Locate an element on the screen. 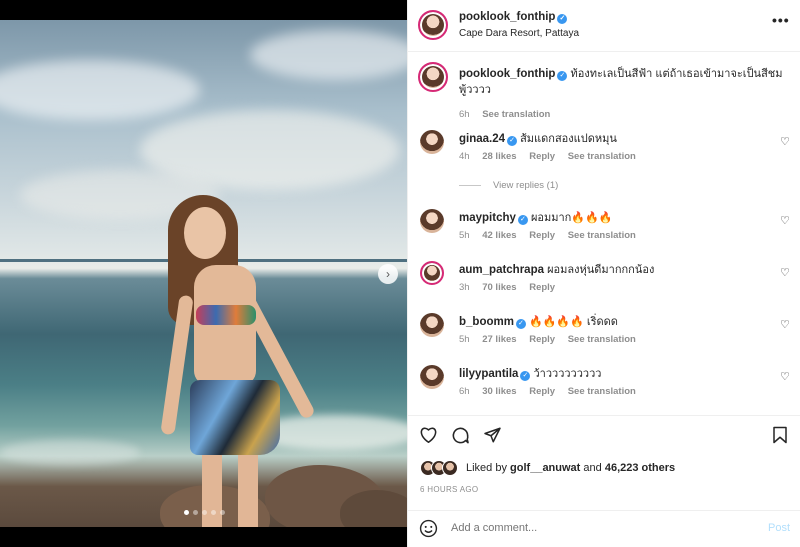 Image resolution: width=800 pixels, height=547 pixels. post-timestamp: 6 HOURS AGO is located at coordinates (449, 489).